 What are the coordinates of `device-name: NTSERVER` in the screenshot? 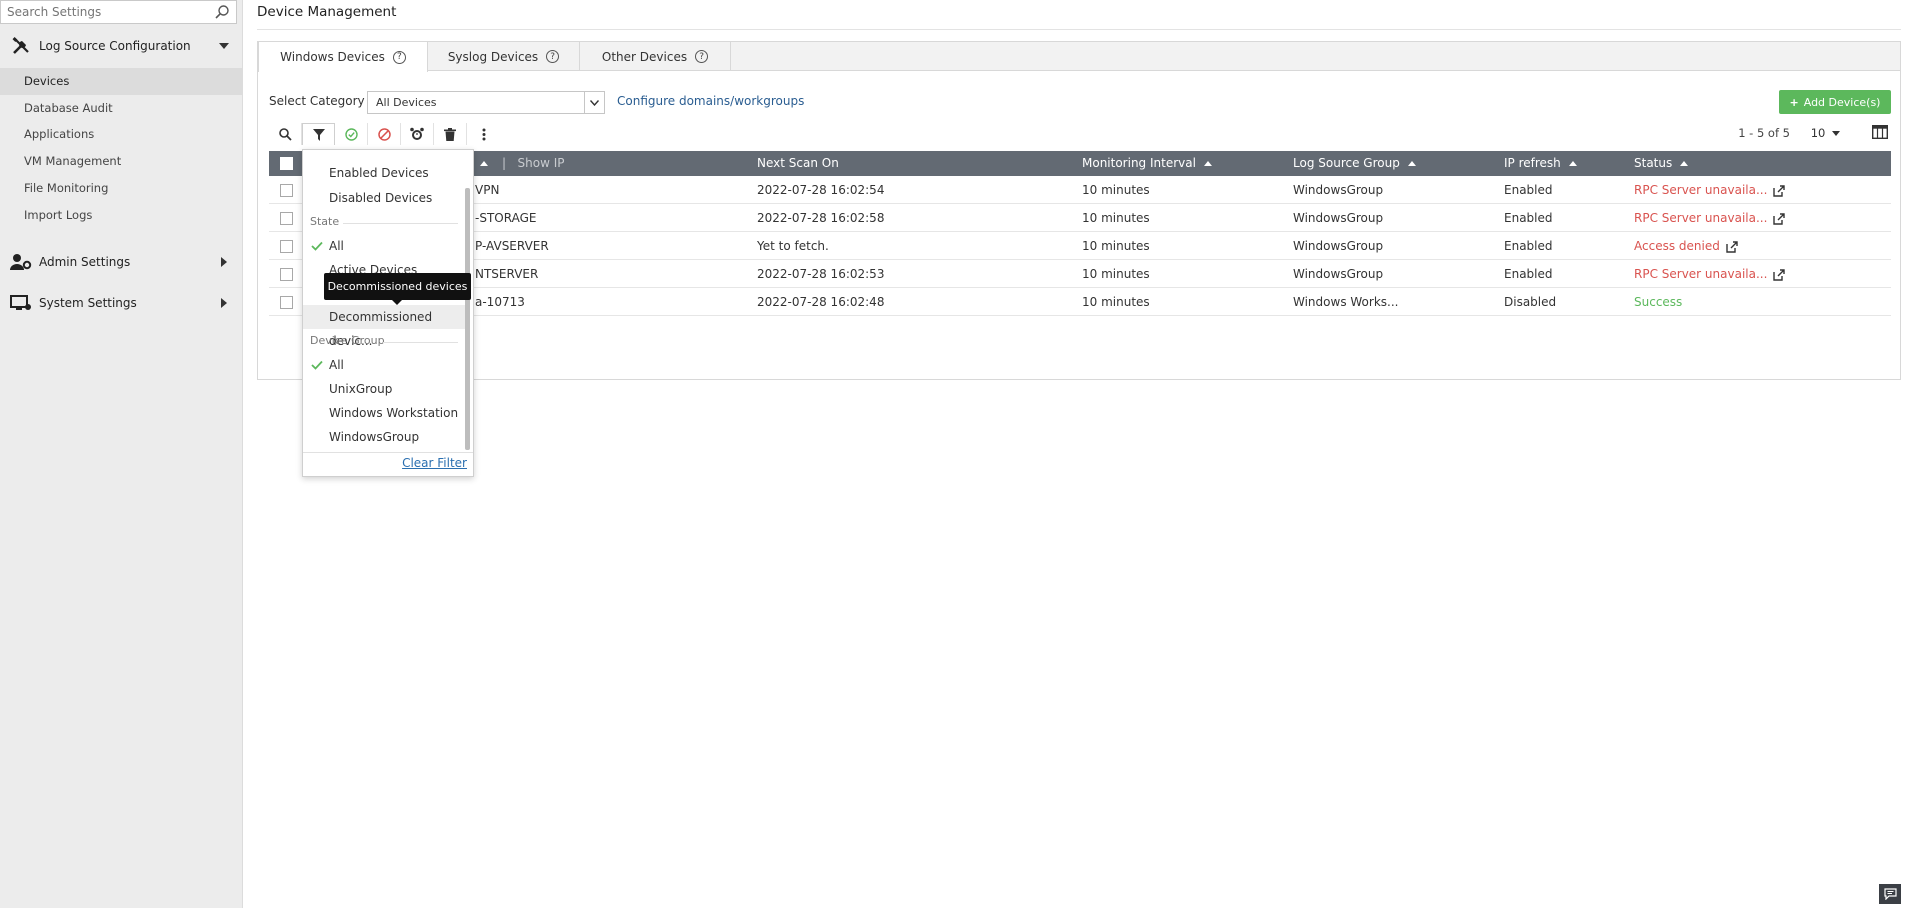 It's located at (506, 274).